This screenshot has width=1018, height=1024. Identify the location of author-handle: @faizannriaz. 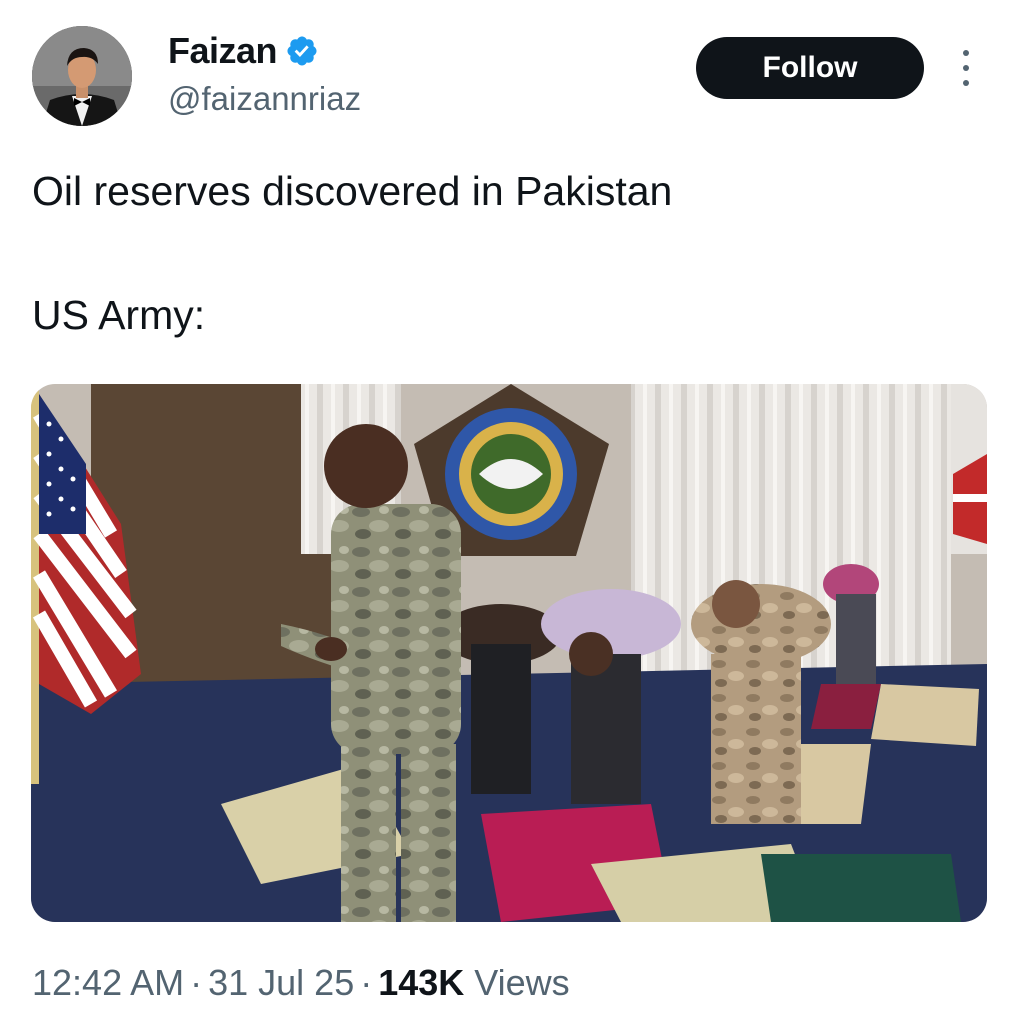
(264, 99).